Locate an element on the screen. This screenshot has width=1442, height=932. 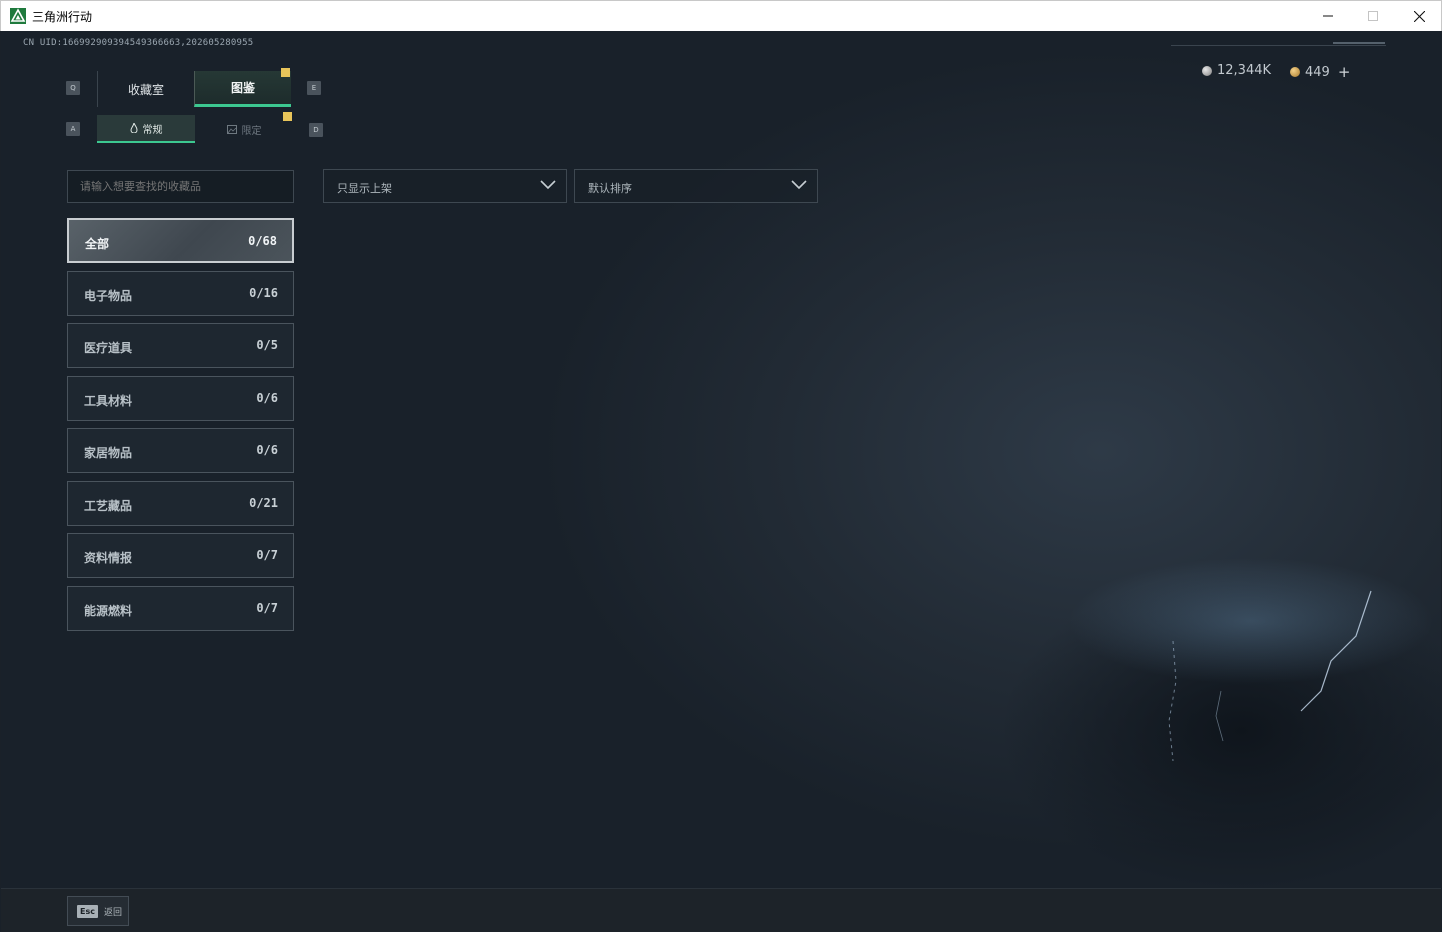
main-tabs: 收藏室 图鉴 is located at coordinates (195, 87).